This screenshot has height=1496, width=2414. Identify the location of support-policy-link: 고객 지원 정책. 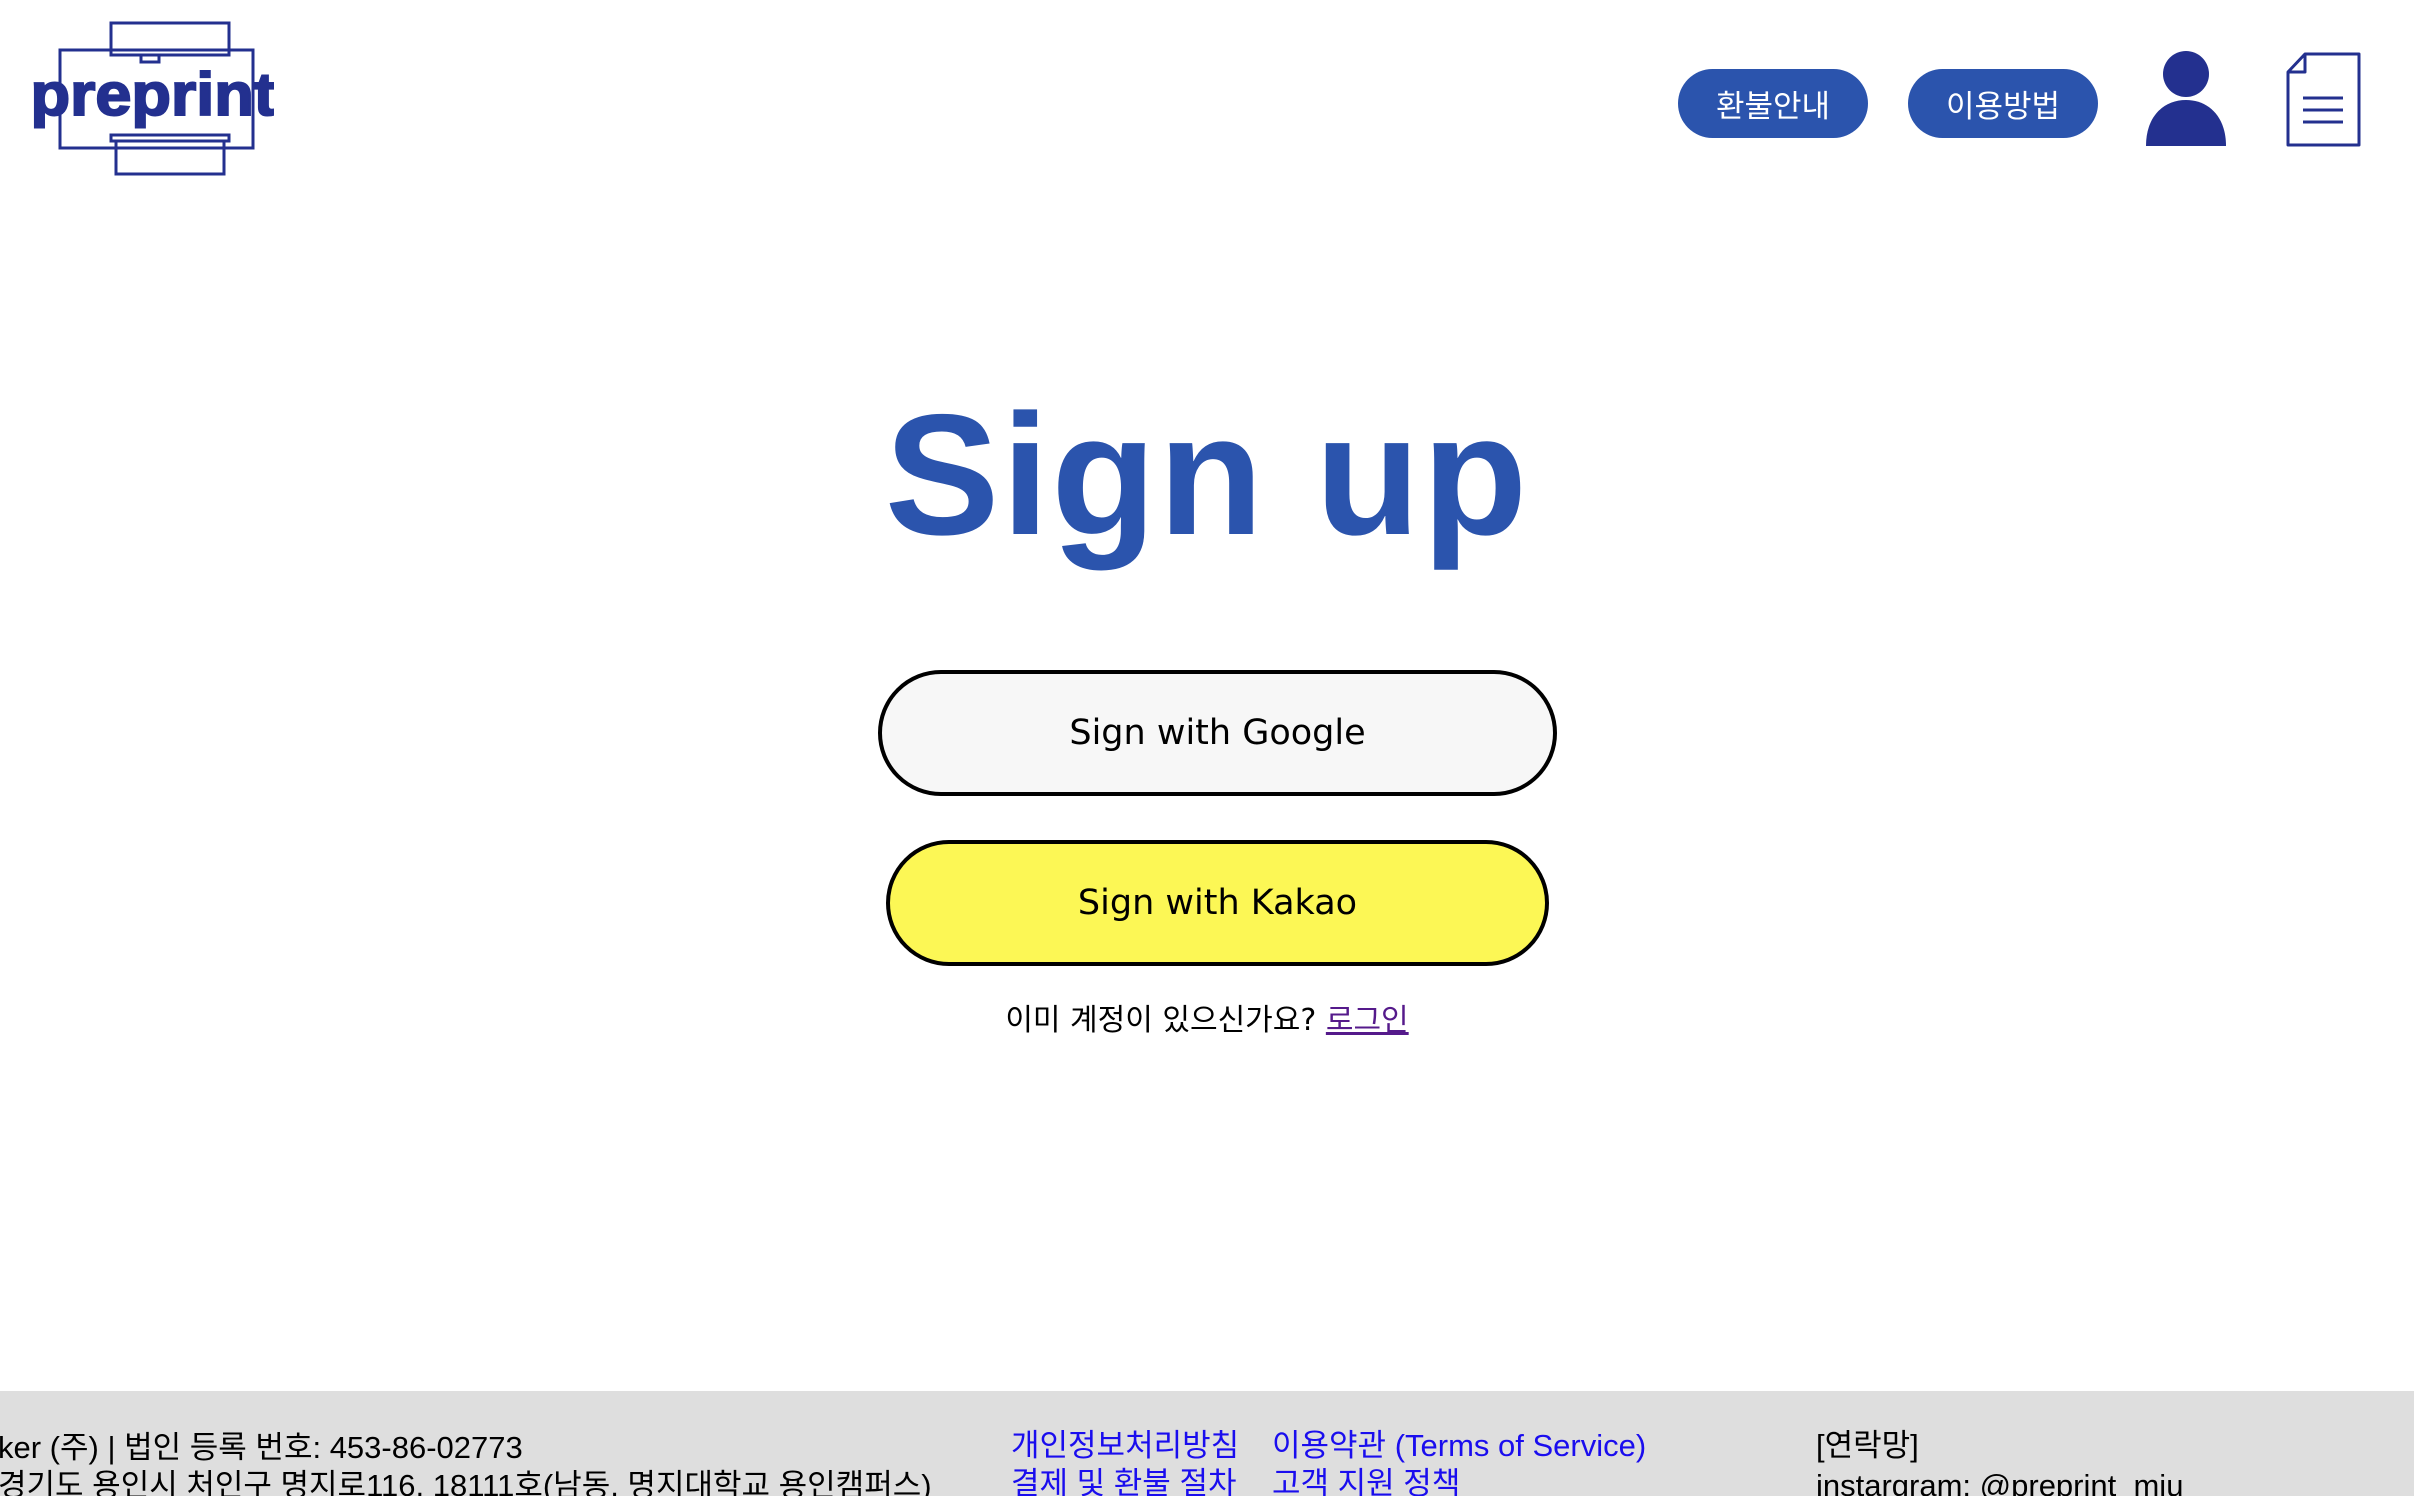
(1366, 1481).